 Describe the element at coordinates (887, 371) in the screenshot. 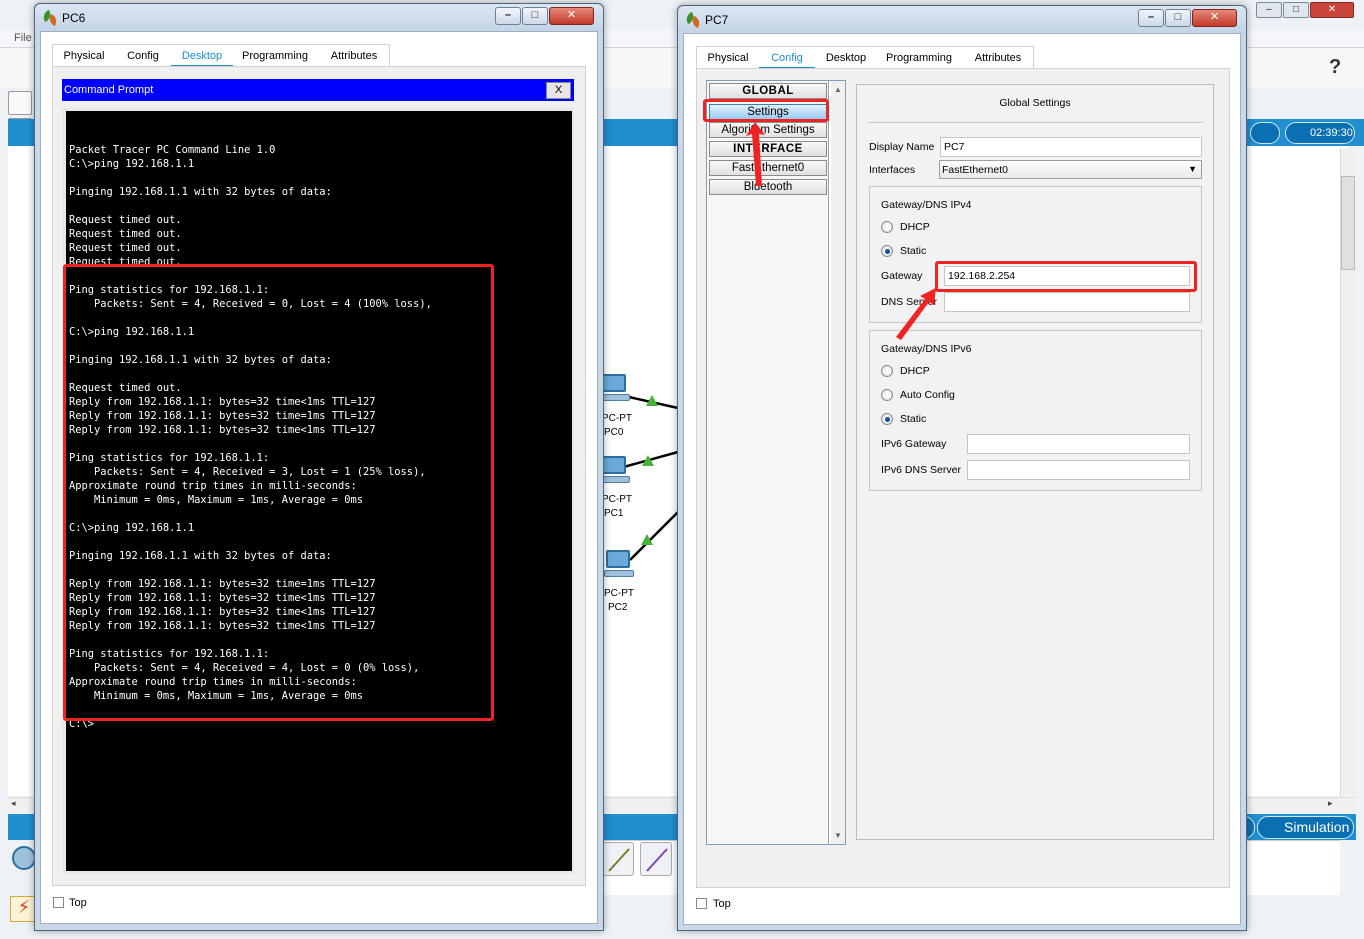

I see `ipv6-dhcp-radio` at that location.